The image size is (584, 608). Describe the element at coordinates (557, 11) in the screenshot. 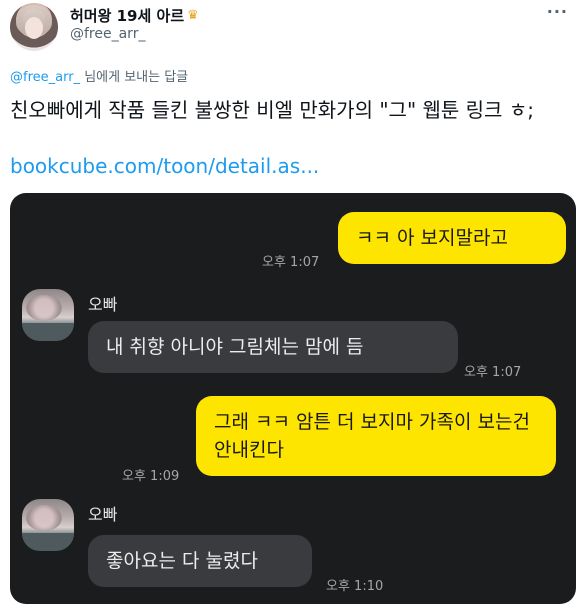

I see `more-options-icon: ···` at that location.